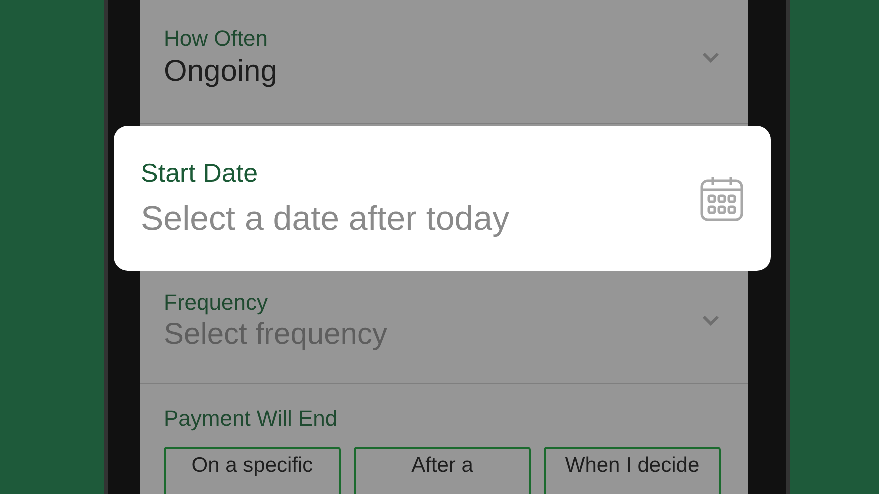 This screenshot has width=879, height=494. I want to click on date-input: Select a date after today, so click(401, 219).